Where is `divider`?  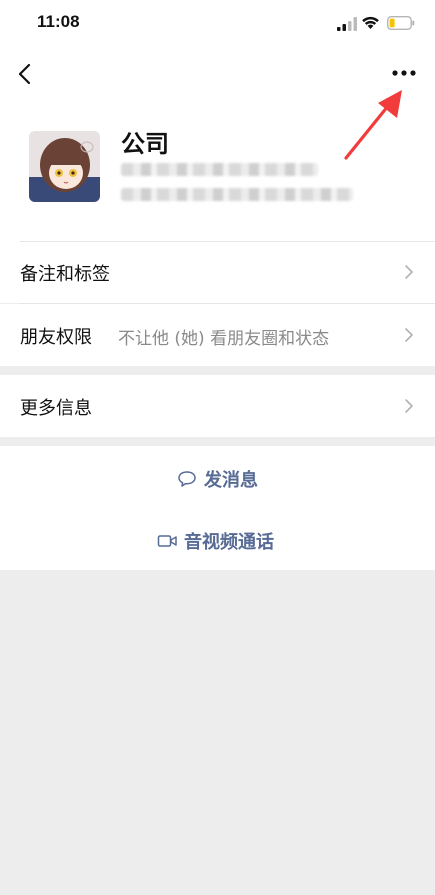
divider is located at coordinates (227, 241).